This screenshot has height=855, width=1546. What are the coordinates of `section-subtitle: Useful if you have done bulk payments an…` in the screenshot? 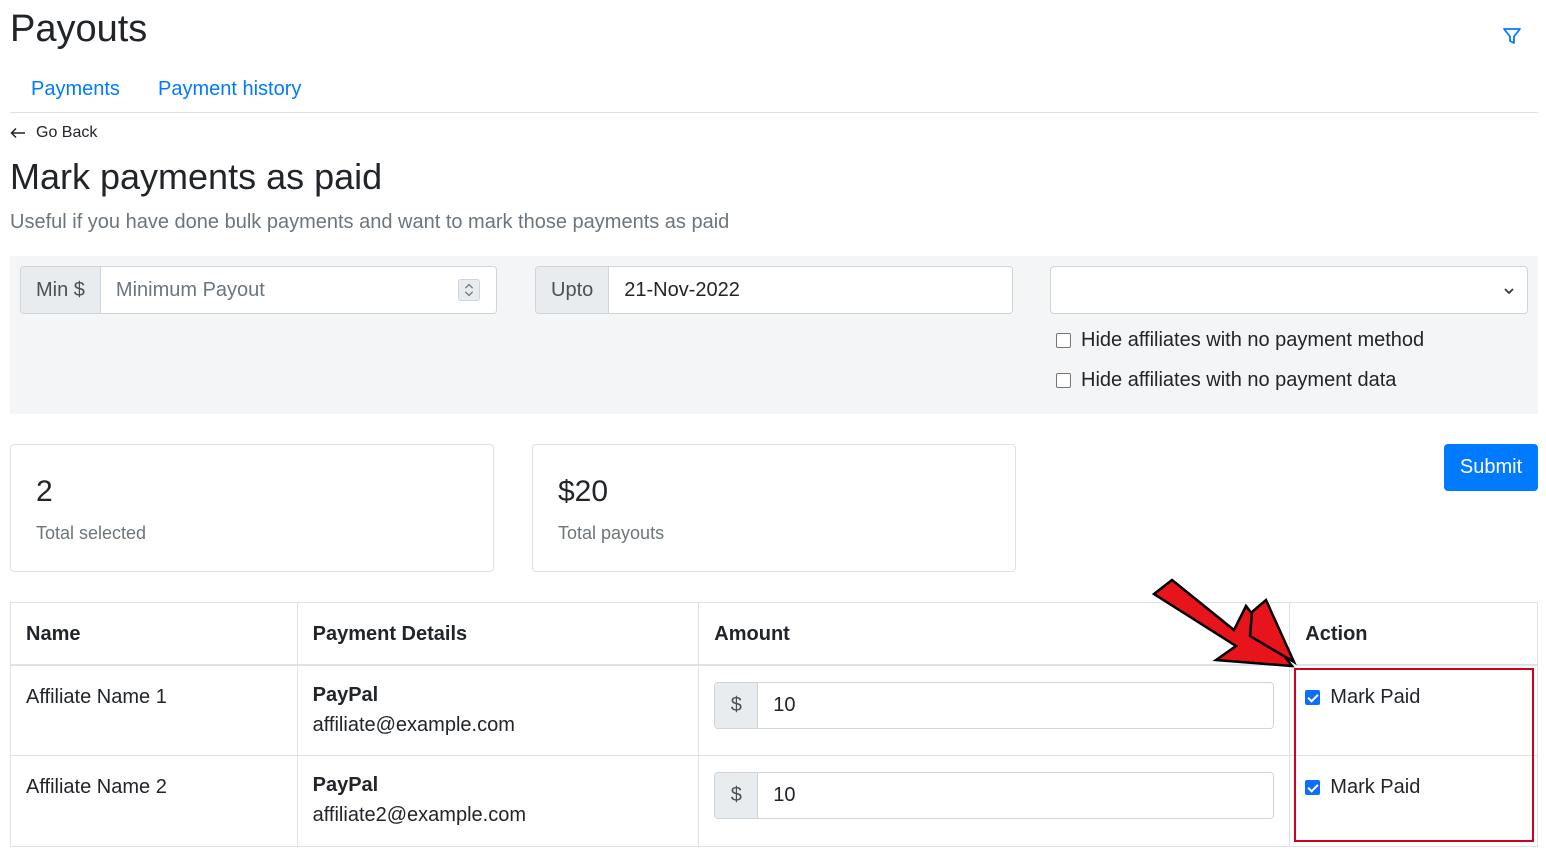 It's located at (370, 222).